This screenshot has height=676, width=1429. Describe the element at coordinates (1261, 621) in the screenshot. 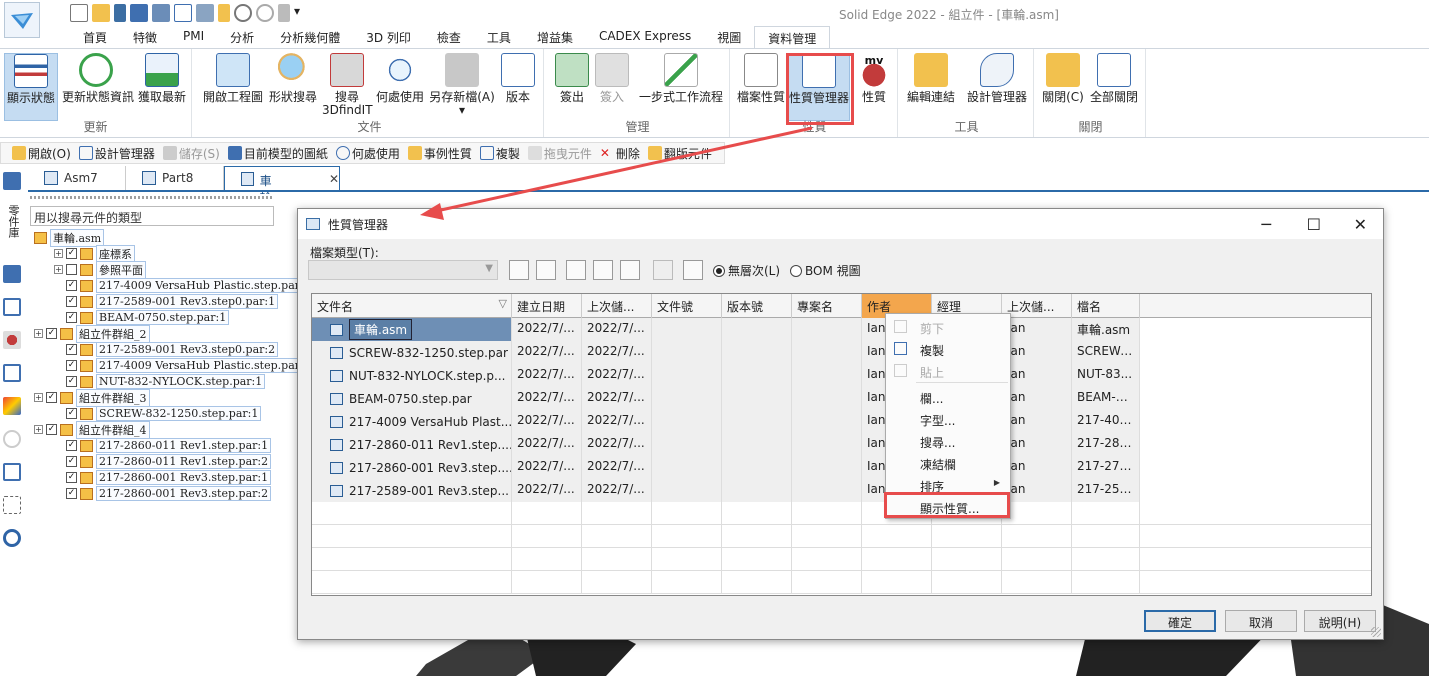

I see `cancel-button: 取消` at that location.